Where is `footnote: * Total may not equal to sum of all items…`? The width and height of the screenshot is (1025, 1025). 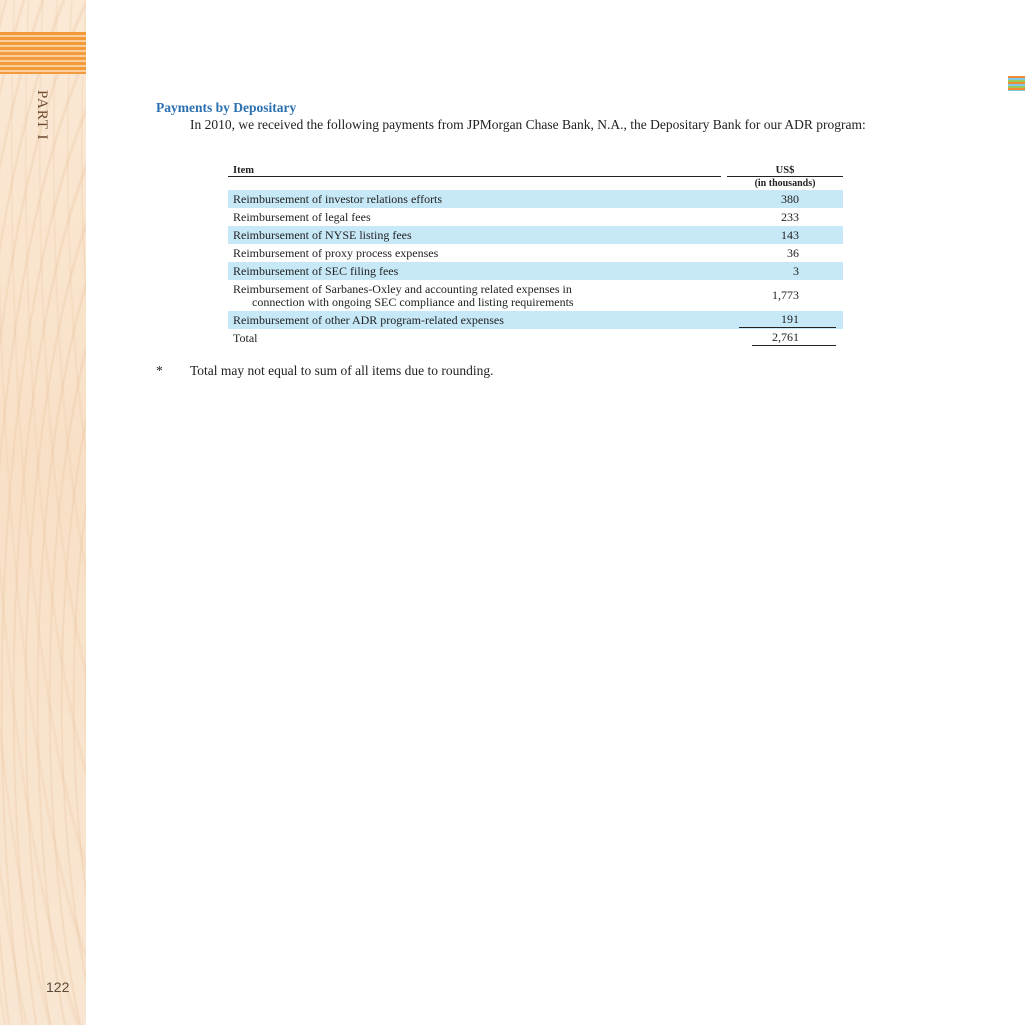 footnote: * Total may not equal to sum of all items… is located at coordinates (325, 371).